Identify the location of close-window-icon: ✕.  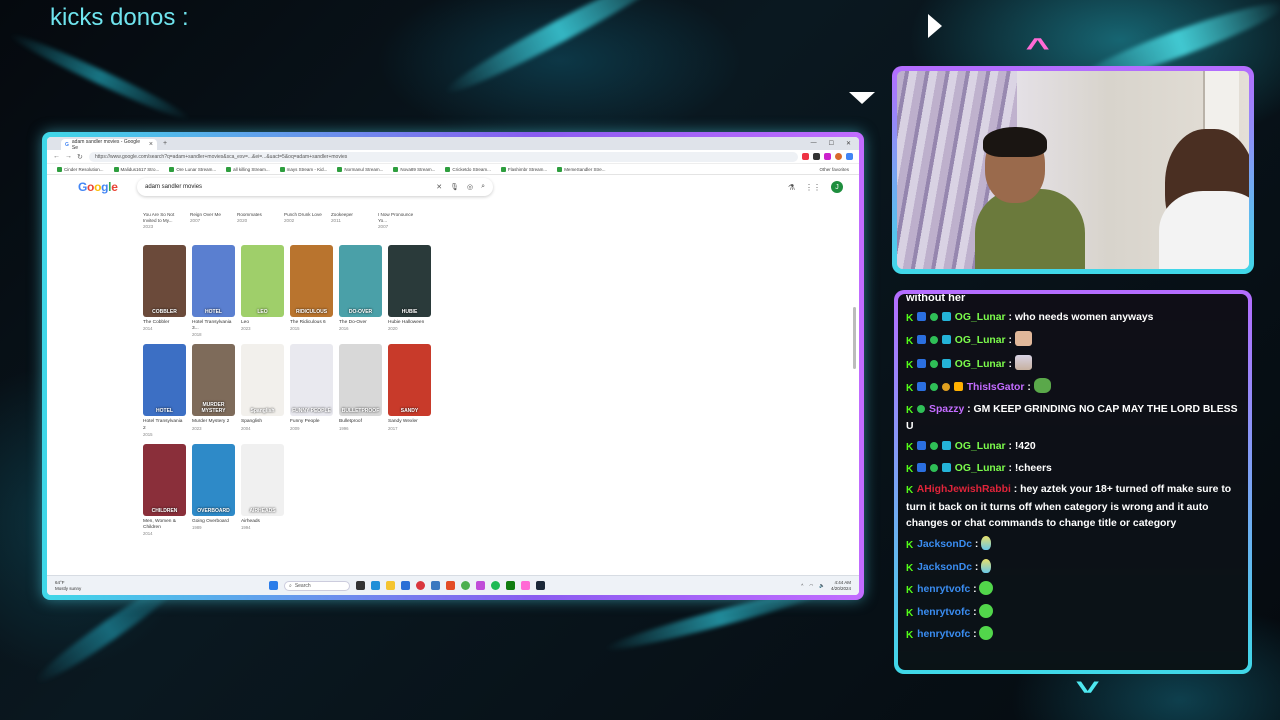
(848, 143).